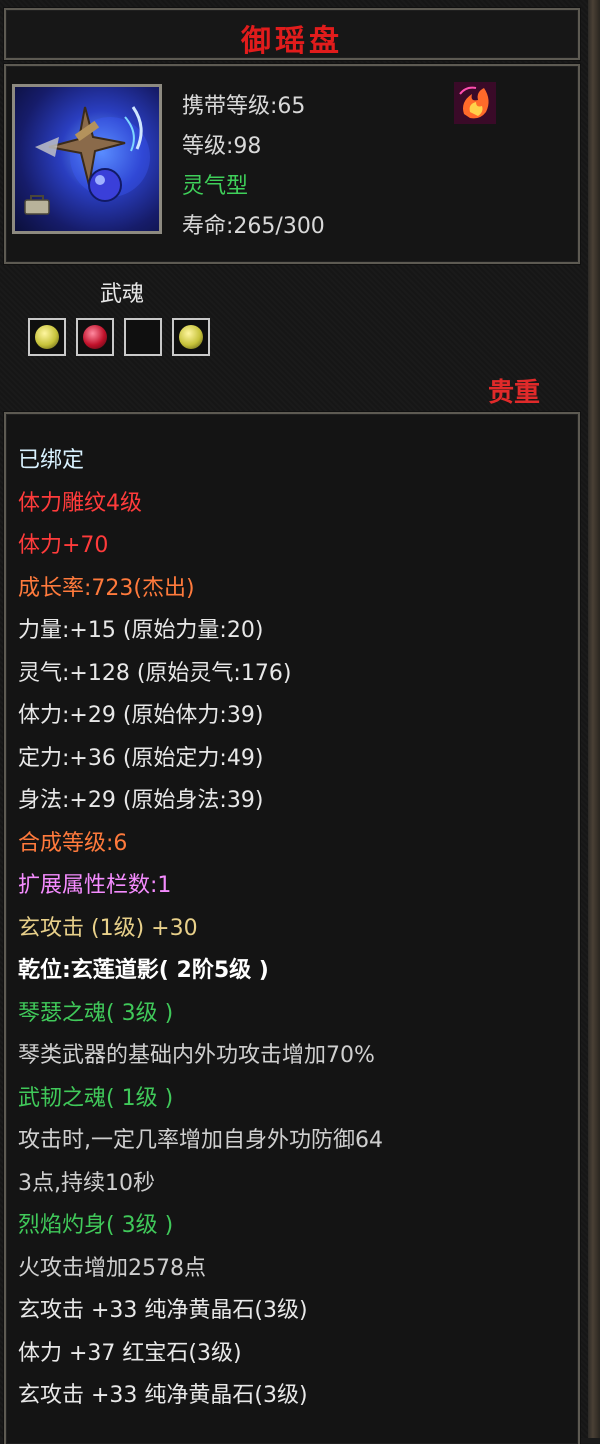 This screenshot has height=1444, width=600. I want to click on attribute-line: 体力 +37 红宝石(3级), so click(130, 1353).